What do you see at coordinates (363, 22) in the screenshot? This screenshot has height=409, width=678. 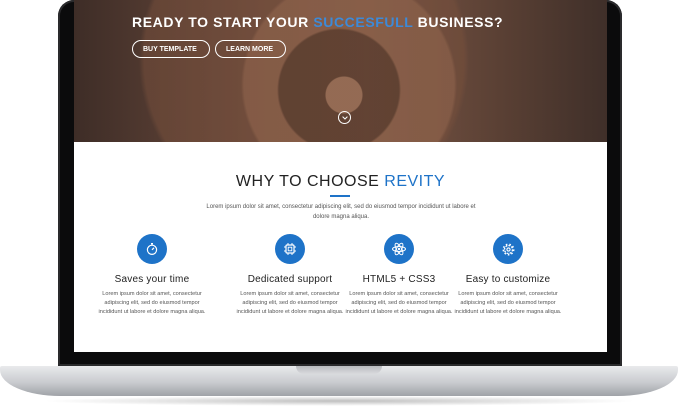 I see `hero-title-accent: SUCCESFULL` at bounding box center [363, 22].